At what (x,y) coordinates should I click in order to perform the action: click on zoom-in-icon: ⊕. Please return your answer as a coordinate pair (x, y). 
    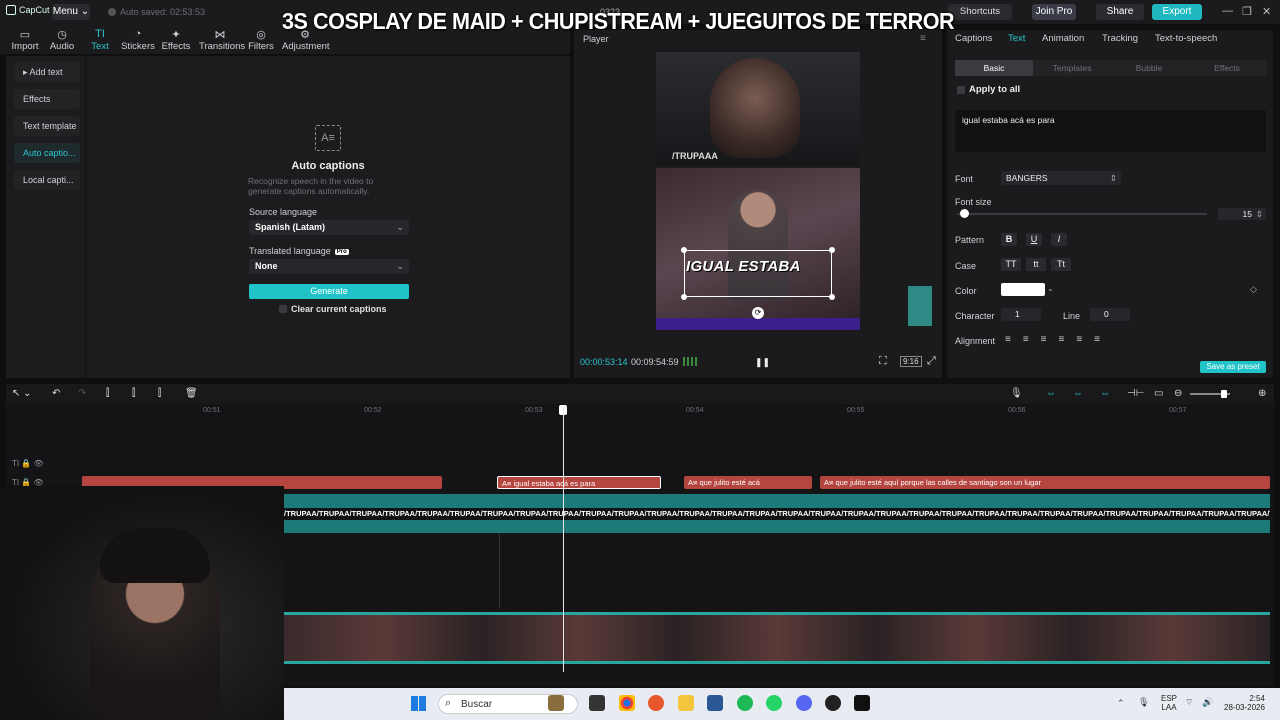
    Looking at the image, I should click on (1262, 393).